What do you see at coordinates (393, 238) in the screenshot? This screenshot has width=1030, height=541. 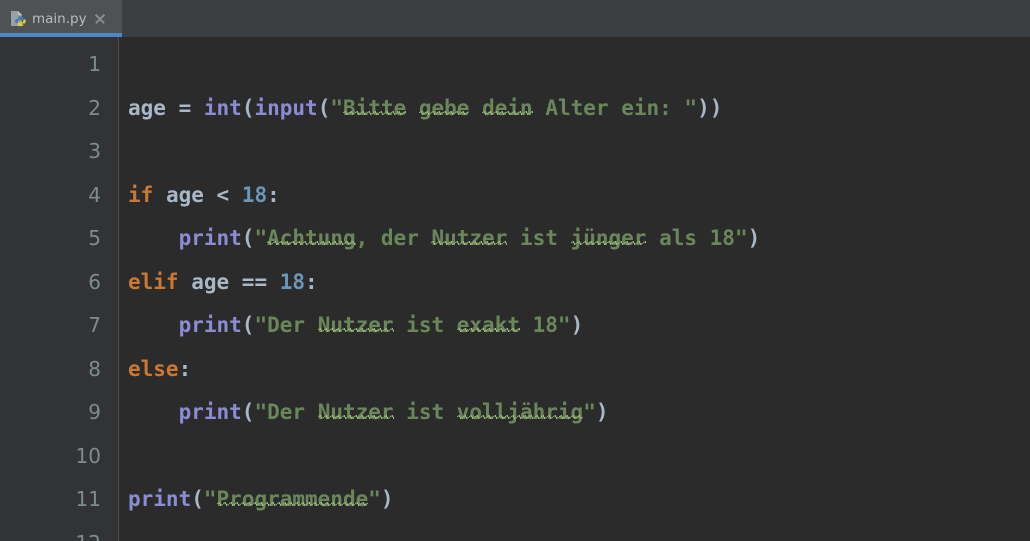 I see `token-string: , der` at bounding box center [393, 238].